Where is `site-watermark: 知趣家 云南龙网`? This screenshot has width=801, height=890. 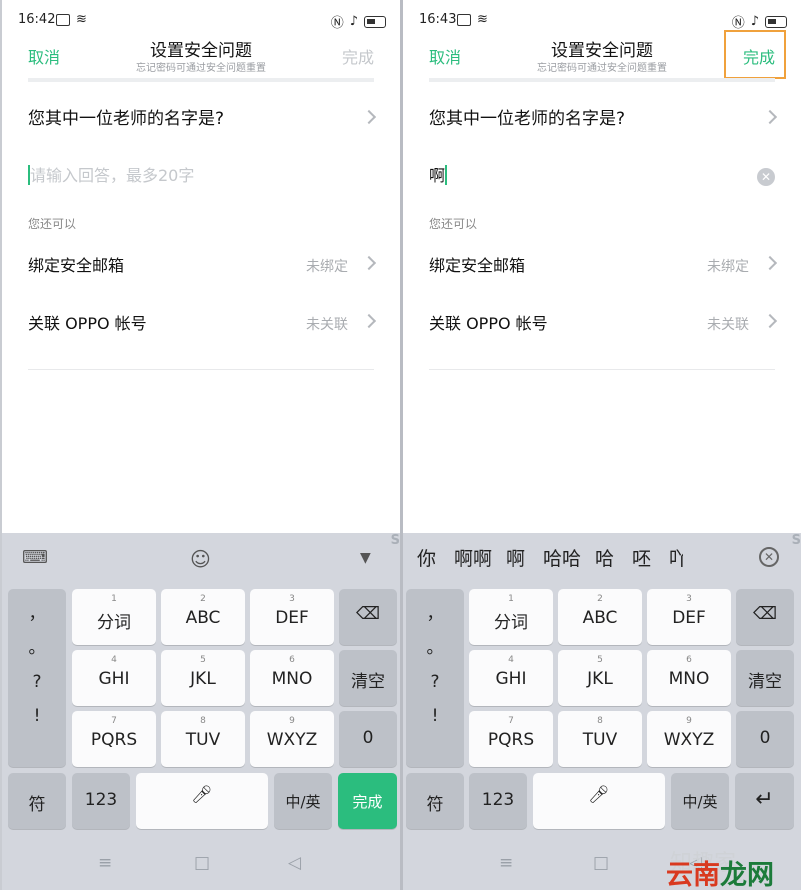 site-watermark: 知趣家 云南龙网 is located at coordinates (732, 867).